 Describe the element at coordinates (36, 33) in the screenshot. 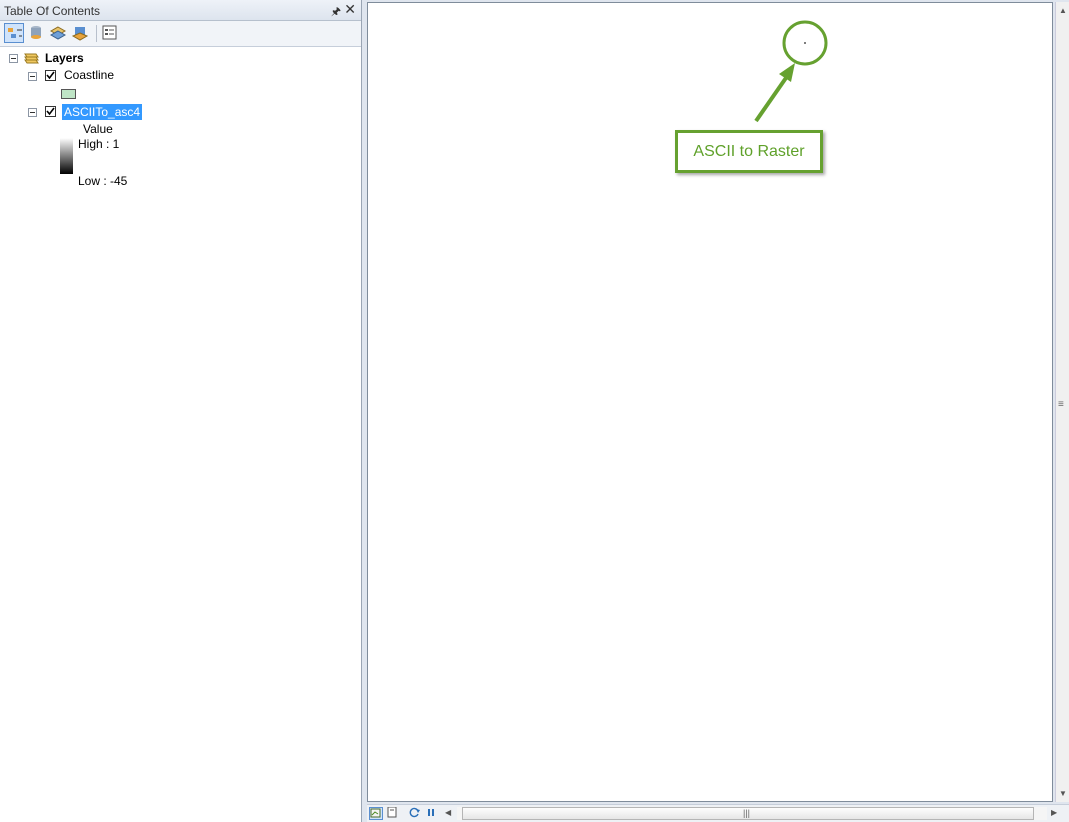

I see `list-by-source-button` at that location.